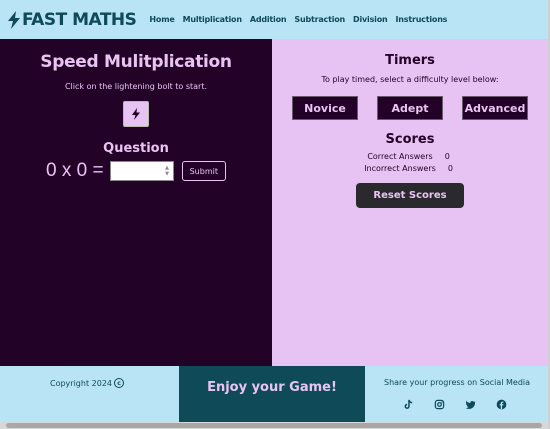 This screenshot has height=429, width=550. I want to click on share-text: Share your progress on Social Media, so click(457, 382).